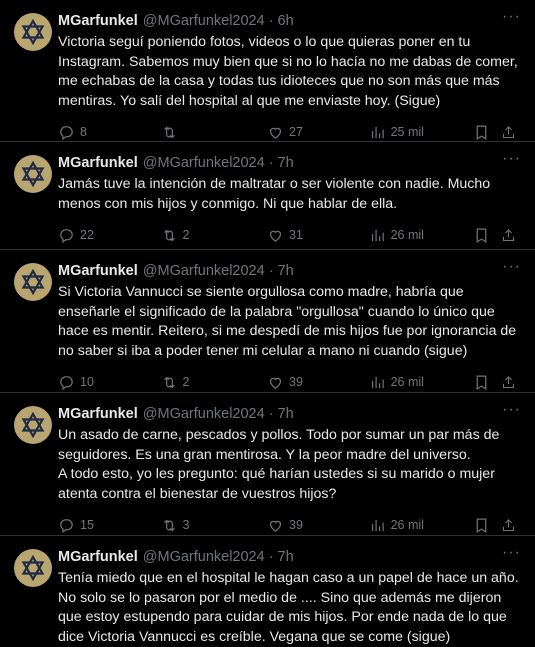 Image resolution: width=535 pixels, height=647 pixels. I want to click on like-count: 27, so click(296, 132).